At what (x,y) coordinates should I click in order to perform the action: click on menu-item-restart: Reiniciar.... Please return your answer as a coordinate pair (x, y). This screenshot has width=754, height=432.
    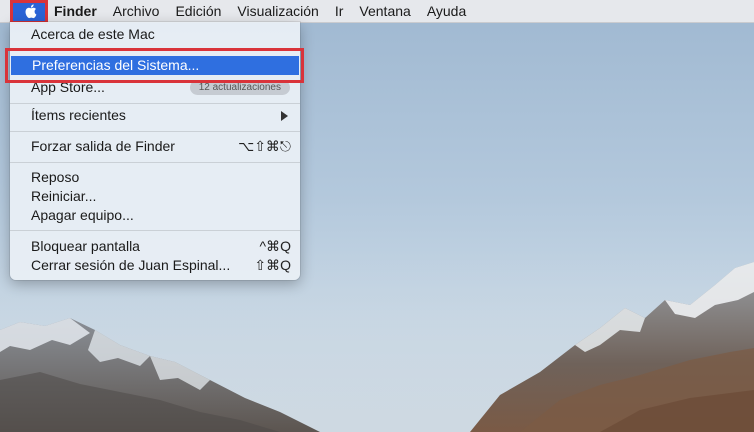
    Looking at the image, I should click on (155, 196).